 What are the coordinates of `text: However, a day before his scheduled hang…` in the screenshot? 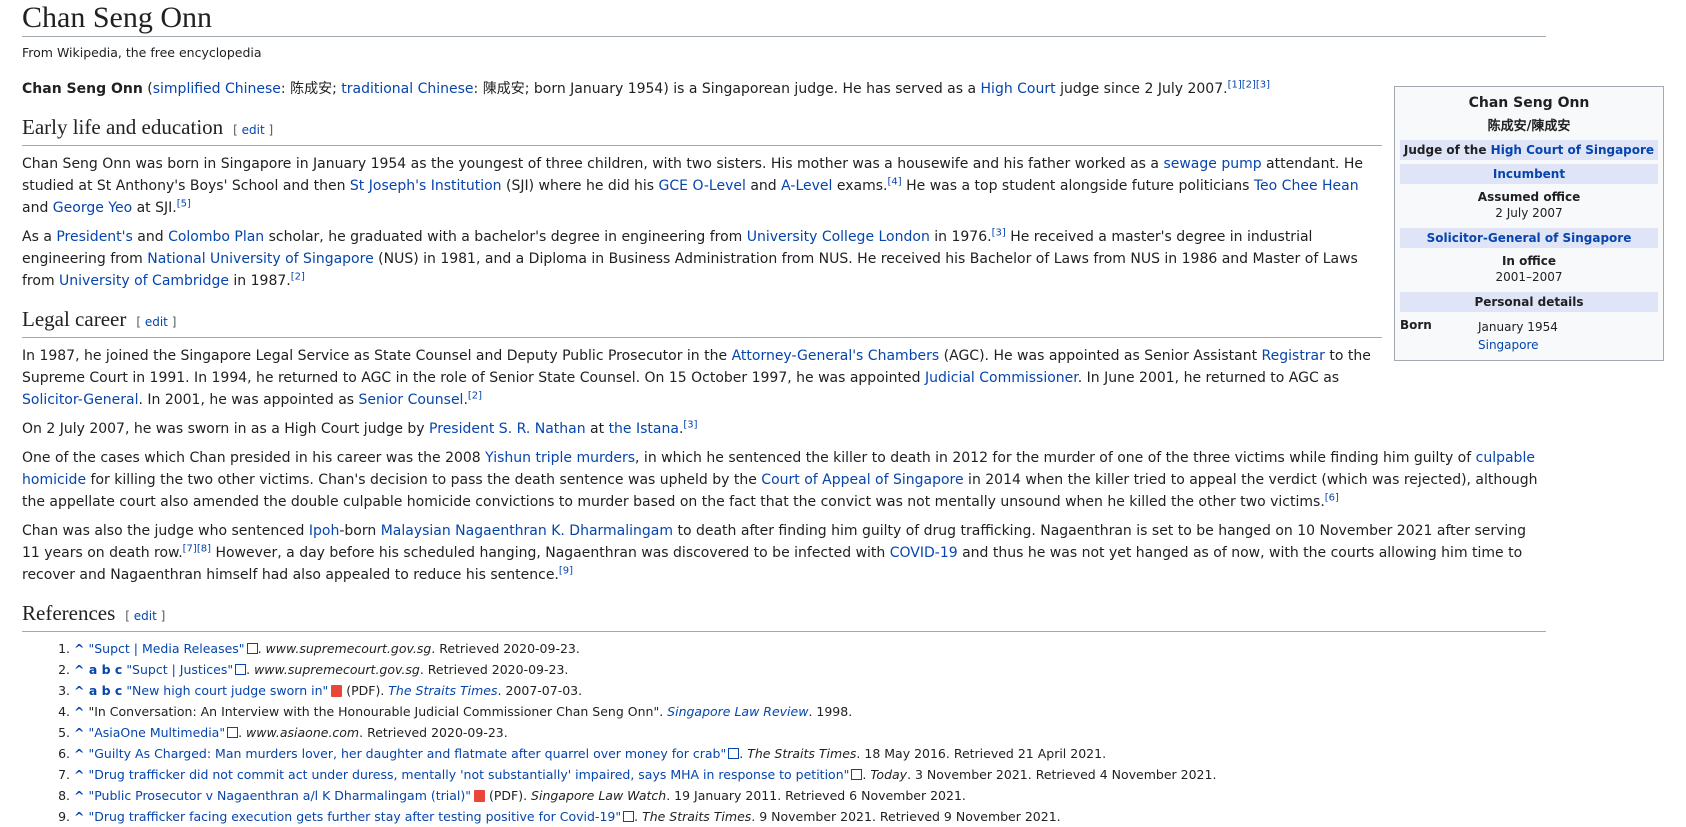 It's located at (550, 553).